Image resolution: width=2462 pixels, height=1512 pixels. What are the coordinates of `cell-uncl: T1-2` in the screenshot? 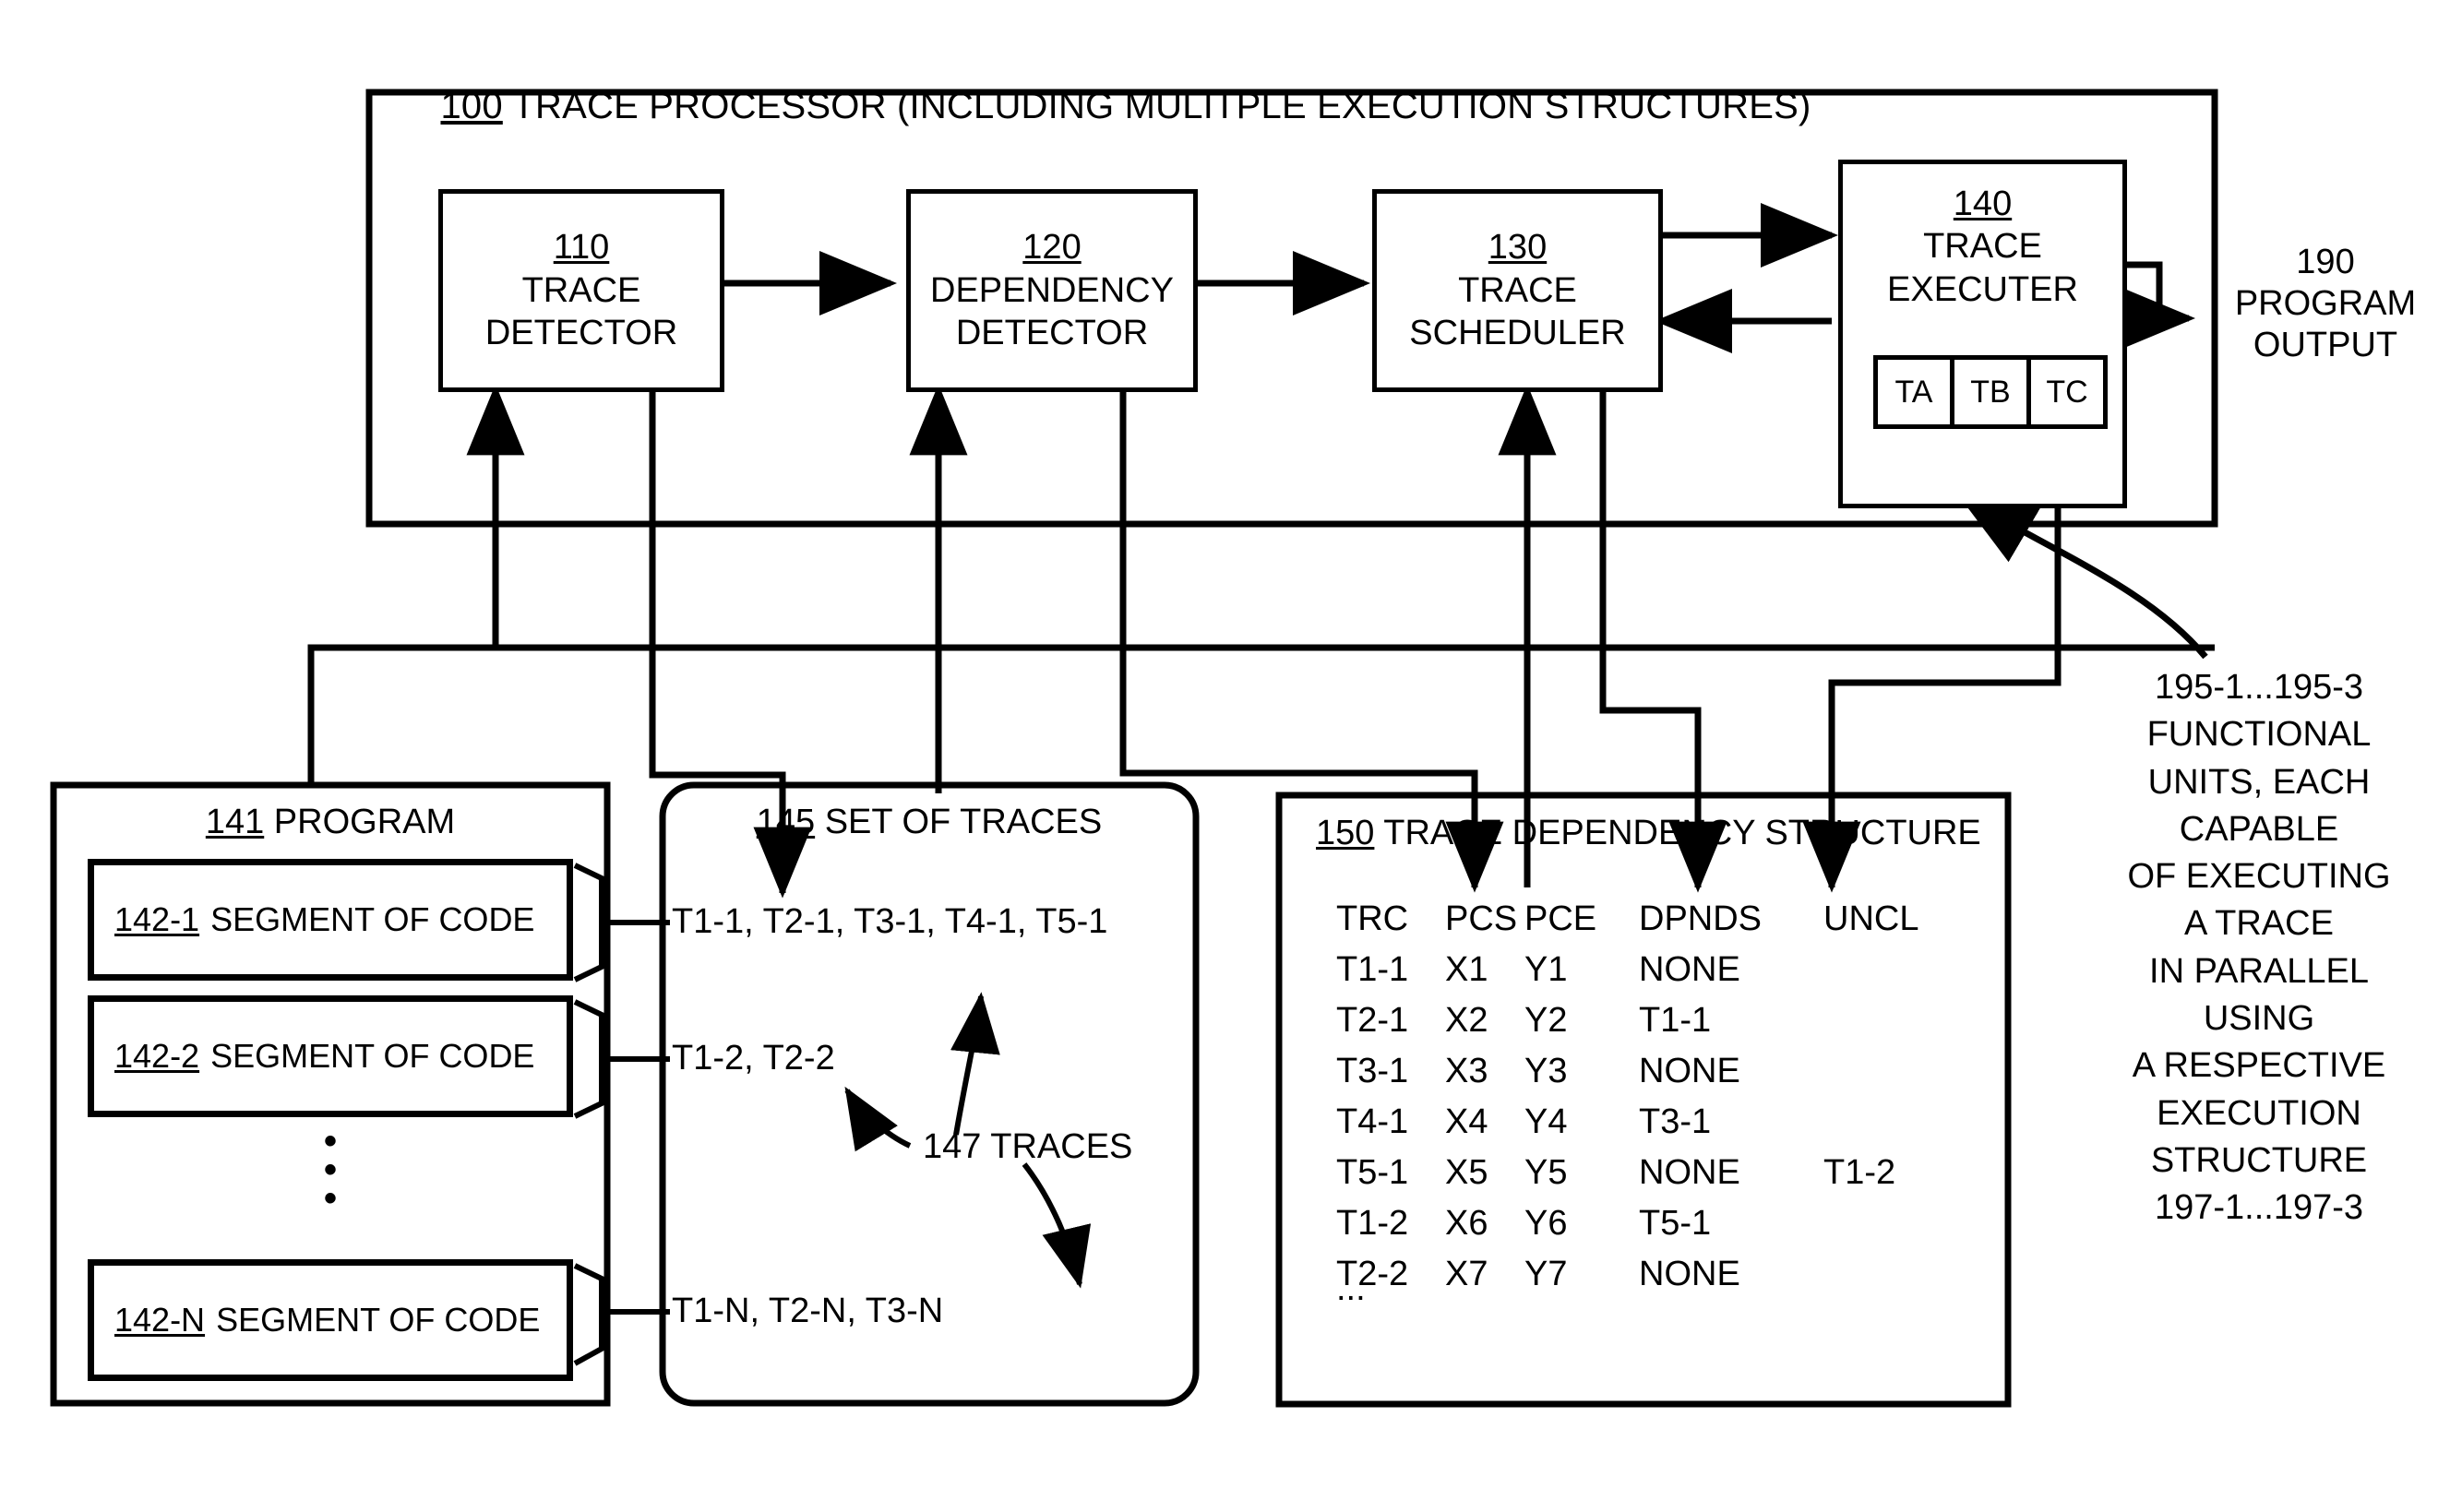 It's located at (1859, 1172).